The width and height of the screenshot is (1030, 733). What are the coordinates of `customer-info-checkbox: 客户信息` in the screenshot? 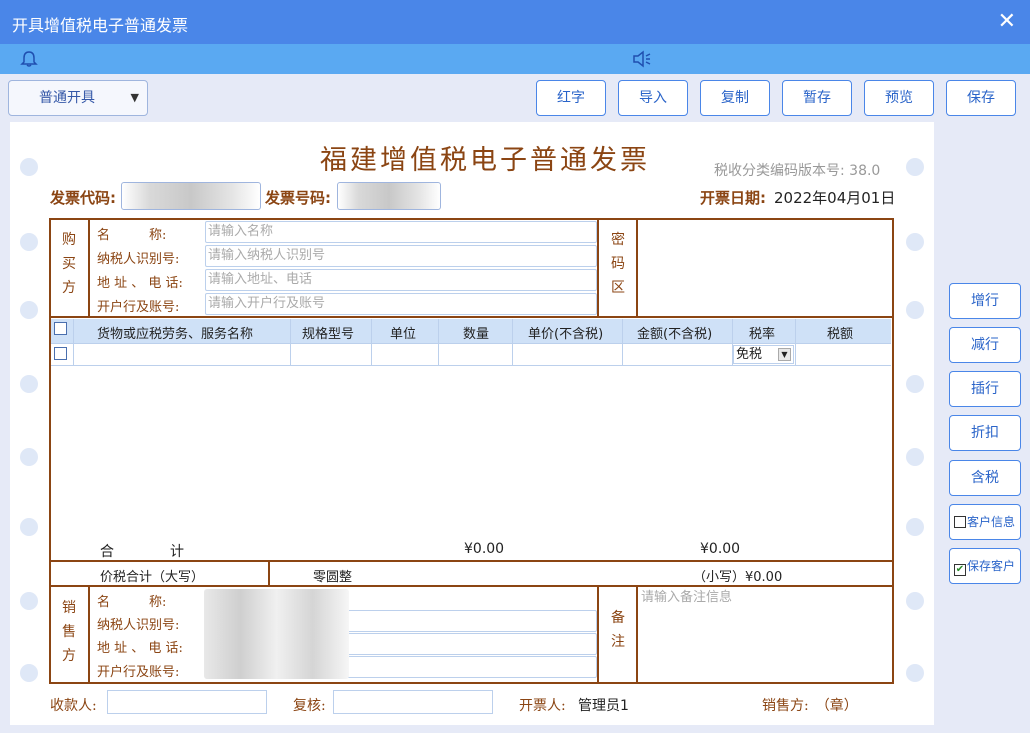 It's located at (985, 522).